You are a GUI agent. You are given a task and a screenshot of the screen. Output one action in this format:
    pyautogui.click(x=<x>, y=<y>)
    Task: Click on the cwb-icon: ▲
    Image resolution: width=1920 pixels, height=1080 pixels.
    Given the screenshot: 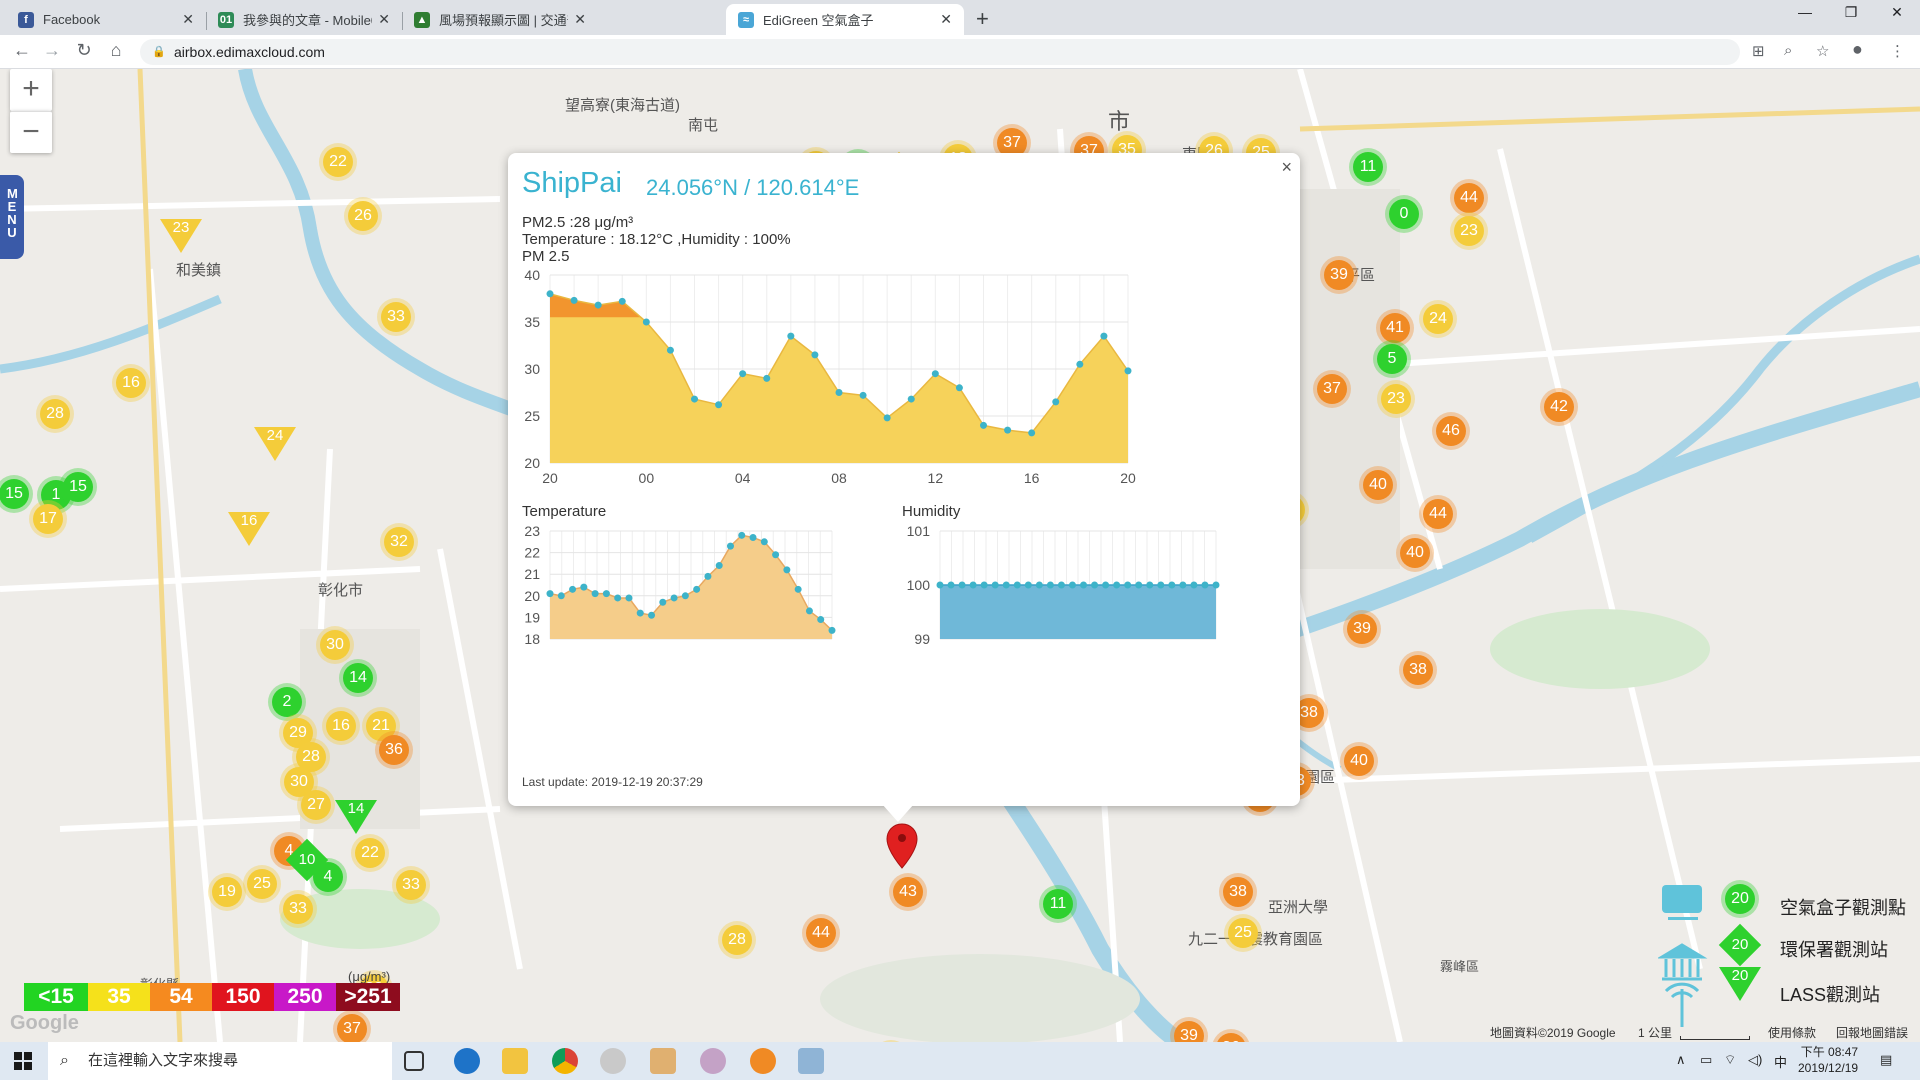 What is the action you would take?
    pyautogui.click(x=422, y=19)
    